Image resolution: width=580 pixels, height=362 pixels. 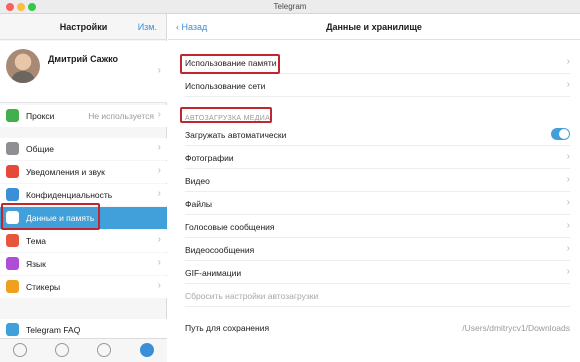 I want to click on sidebar-header: Настройки Изм., so click(x=83, y=27).